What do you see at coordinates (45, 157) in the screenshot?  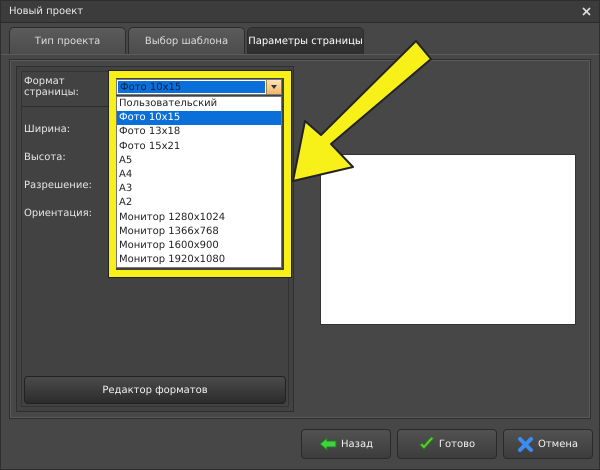 I see `field-label: Высота:` at bounding box center [45, 157].